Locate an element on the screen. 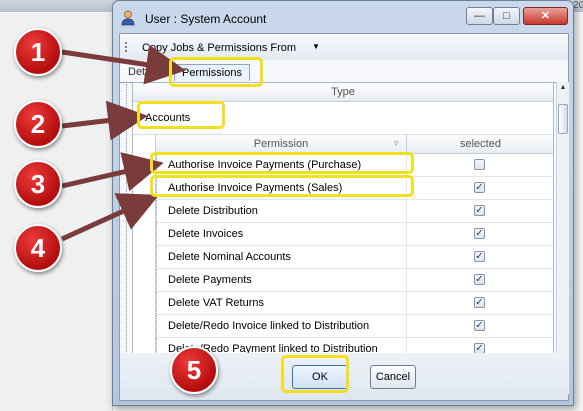 This screenshot has height=411, width=583. step-badge-2: 2 is located at coordinates (38, 124).